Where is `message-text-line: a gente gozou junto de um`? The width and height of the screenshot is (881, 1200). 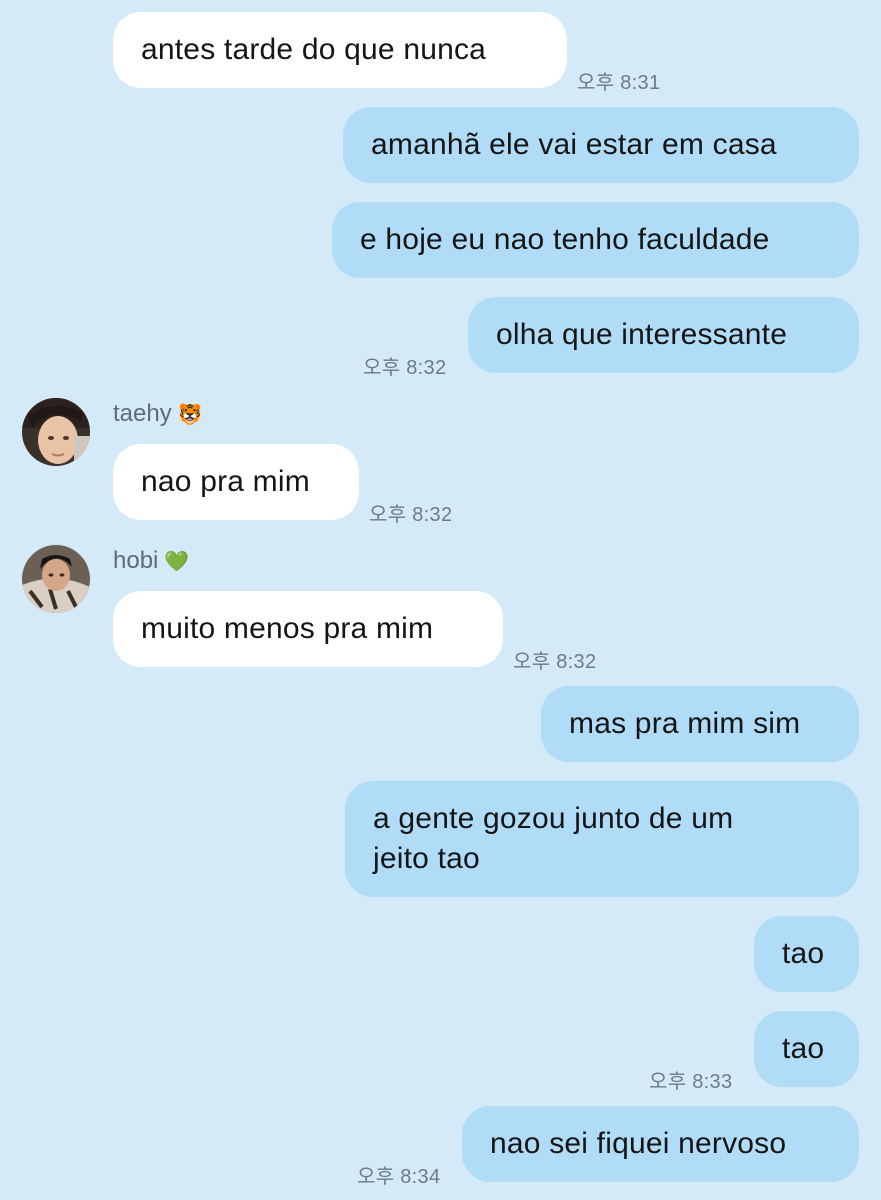 message-text-line: a gente gozou junto de um is located at coordinates (553, 818).